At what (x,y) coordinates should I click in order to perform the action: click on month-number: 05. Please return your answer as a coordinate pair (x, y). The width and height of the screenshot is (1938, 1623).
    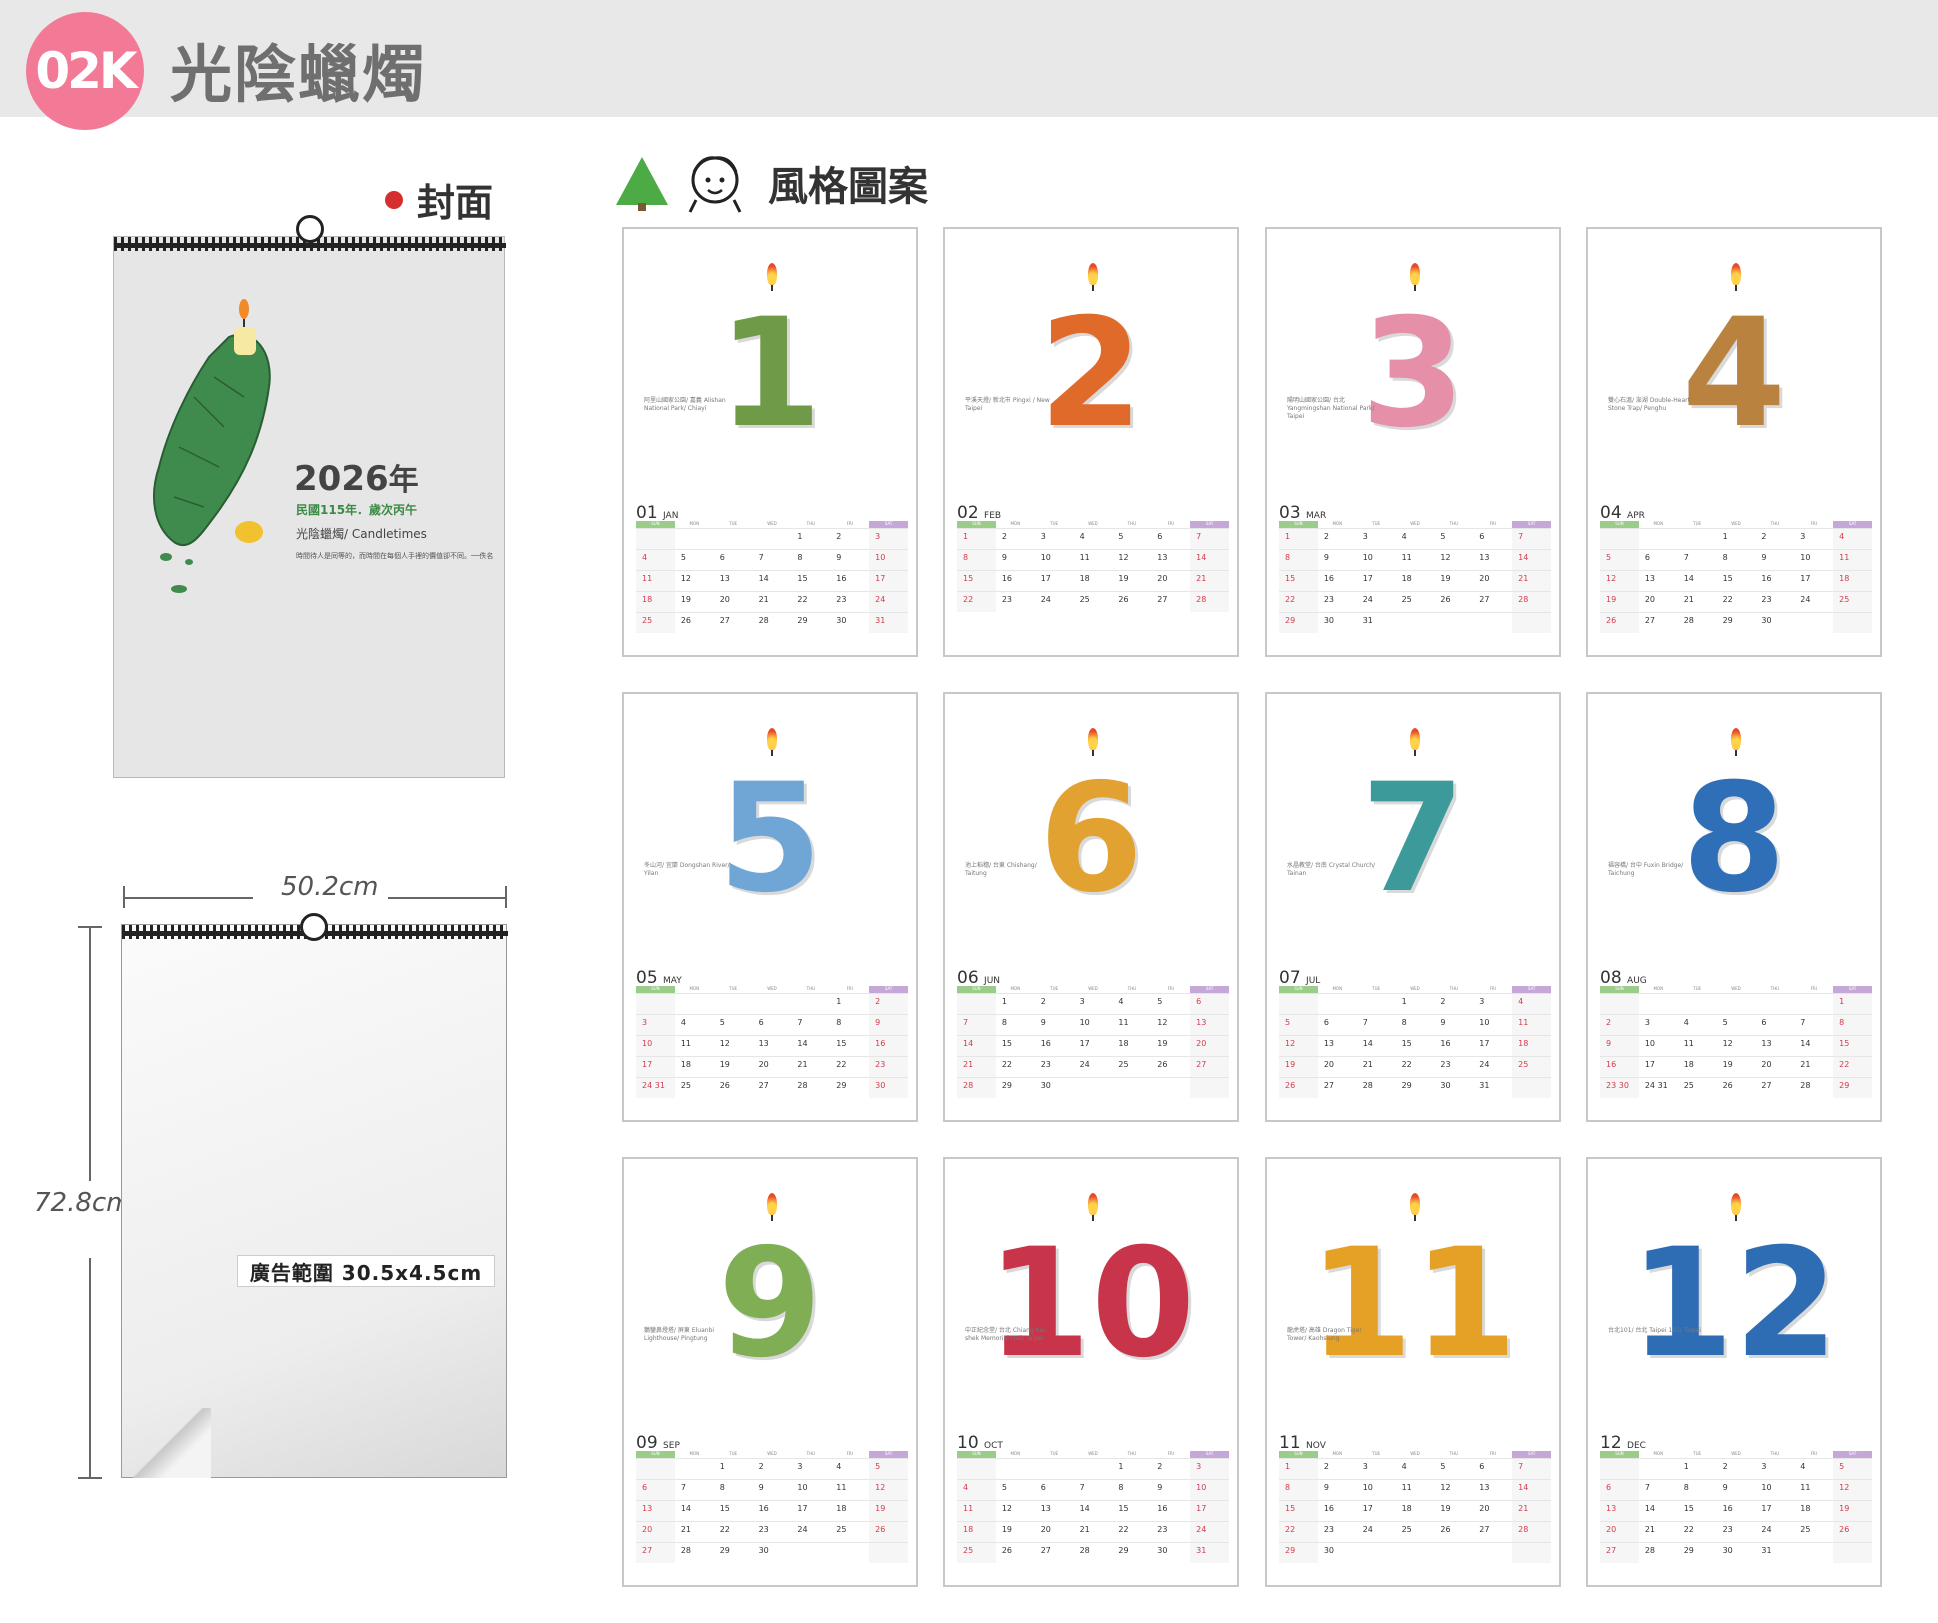
    Looking at the image, I should click on (650, 978).